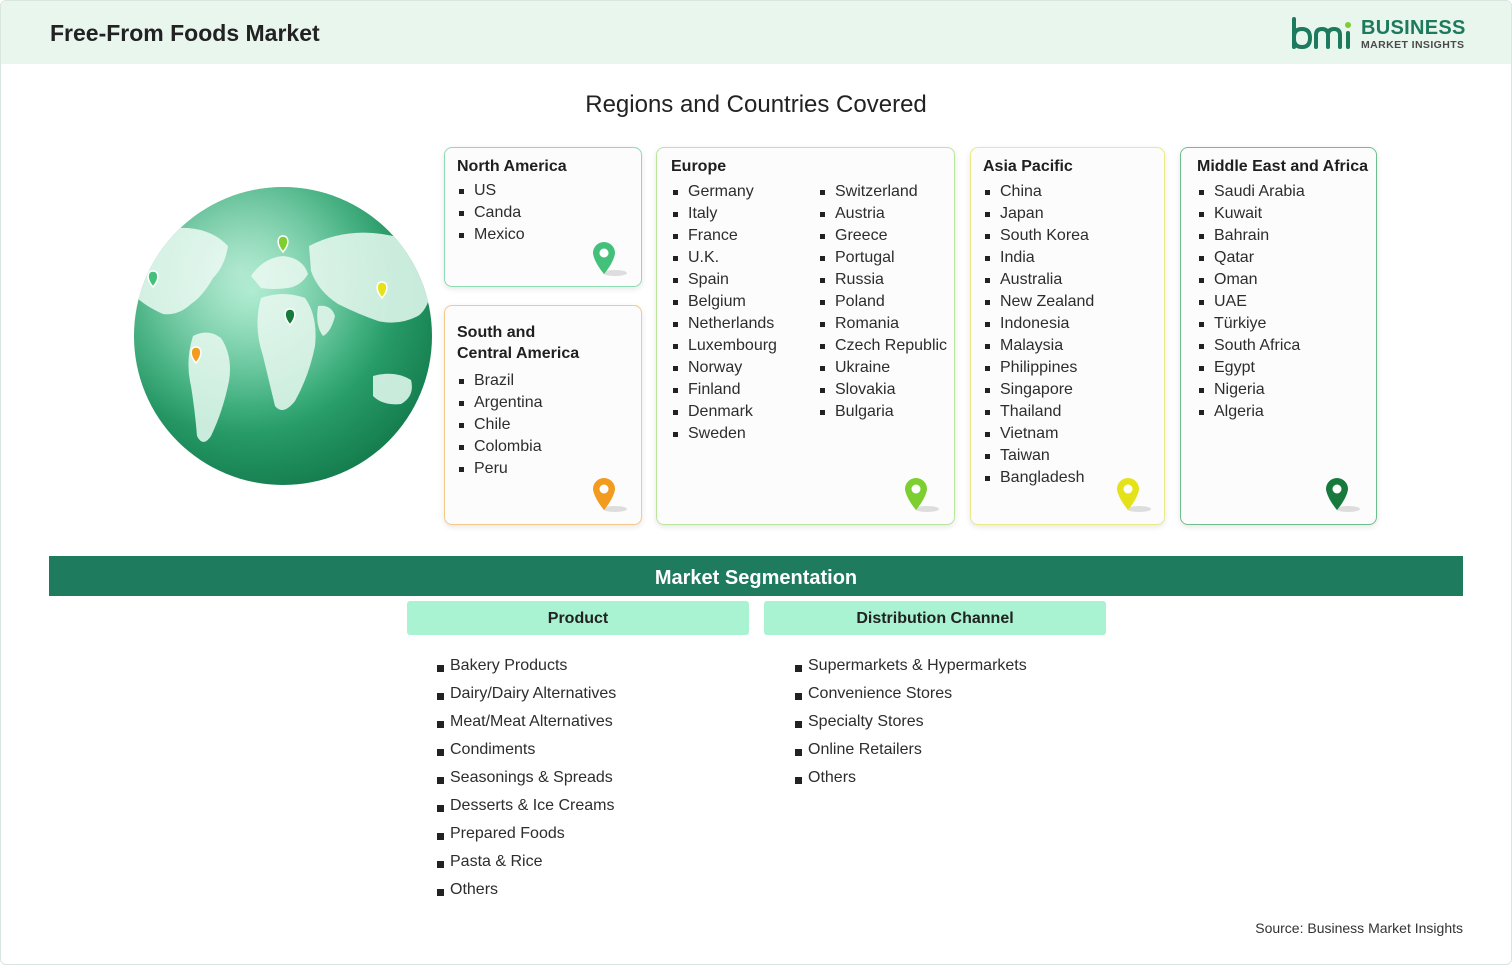 This screenshot has height=965, width=1512. Describe the element at coordinates (724, 236) in the screenshot. I see `country-item: France` at that location.